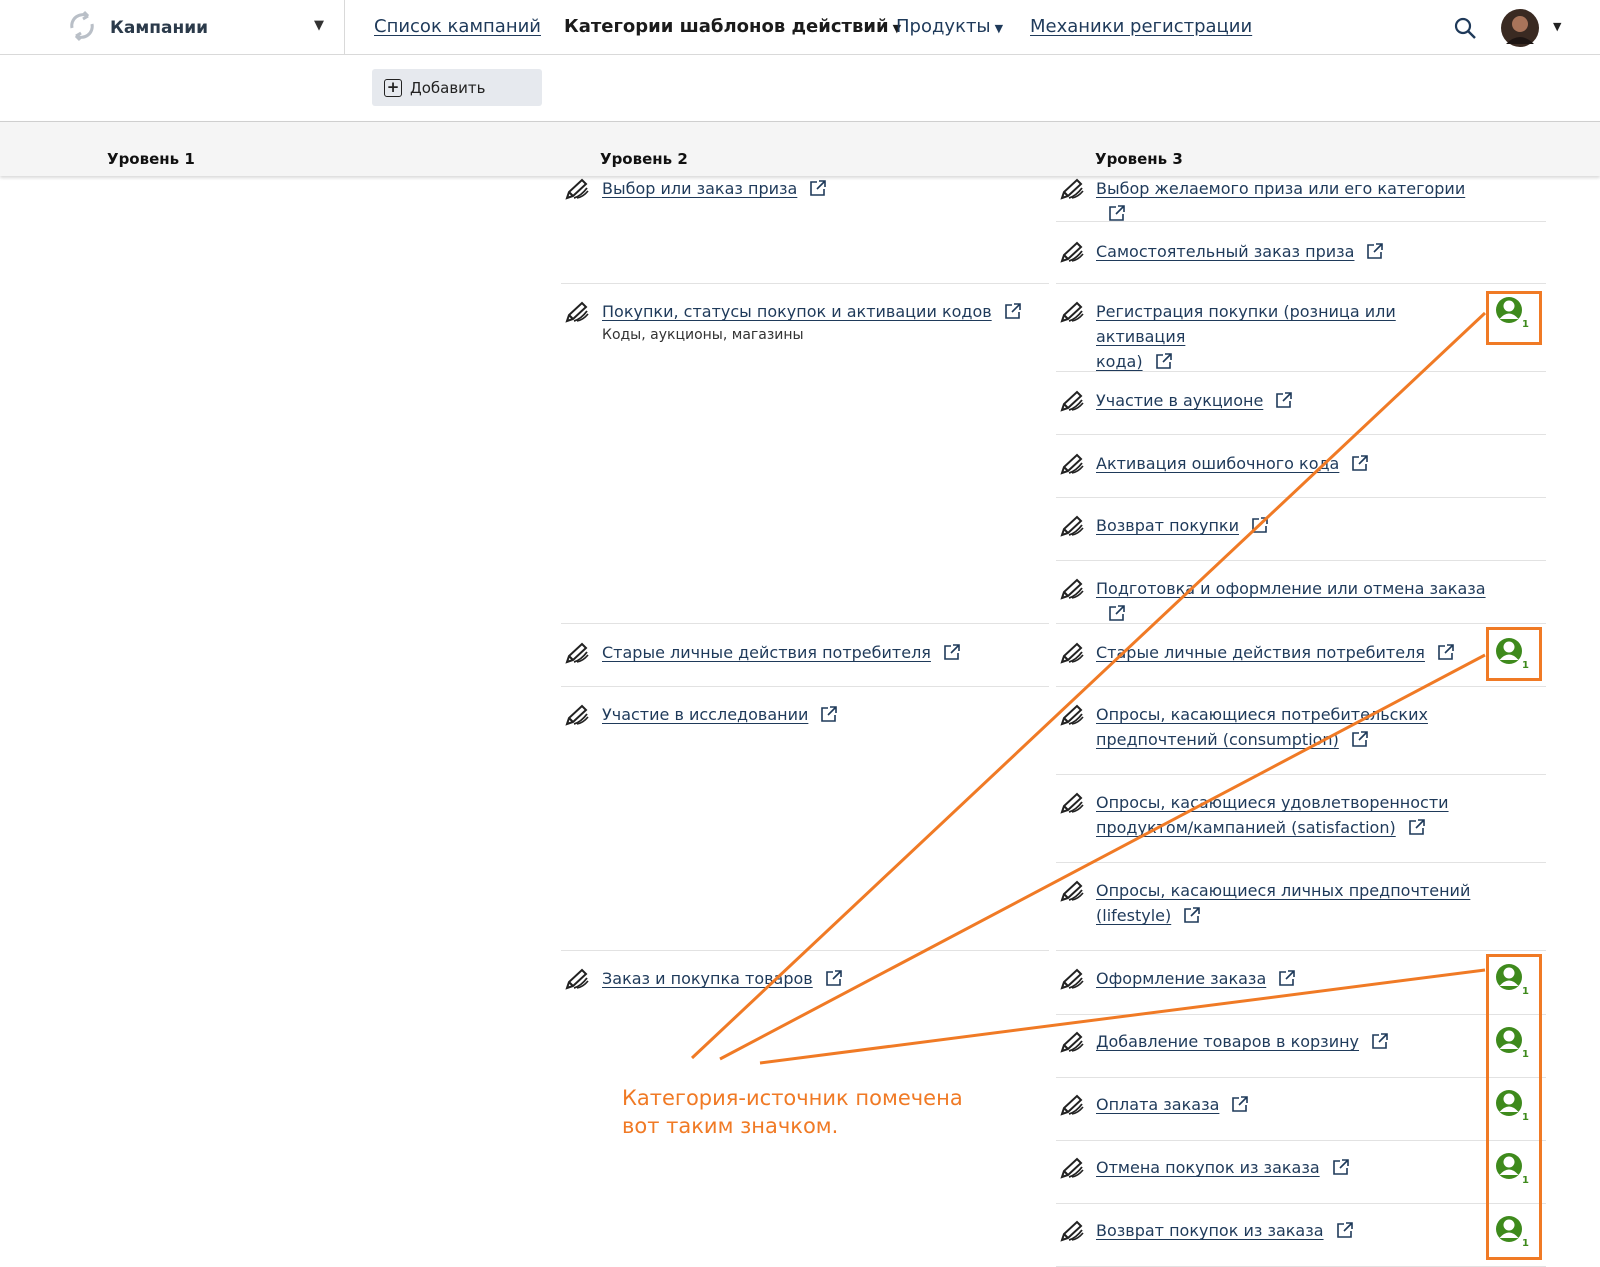 Image resolution: width=1600 pixels, height=1267 pixels. I want to click on level3-category-link: Участие в аукционе, so click(1291, 402).